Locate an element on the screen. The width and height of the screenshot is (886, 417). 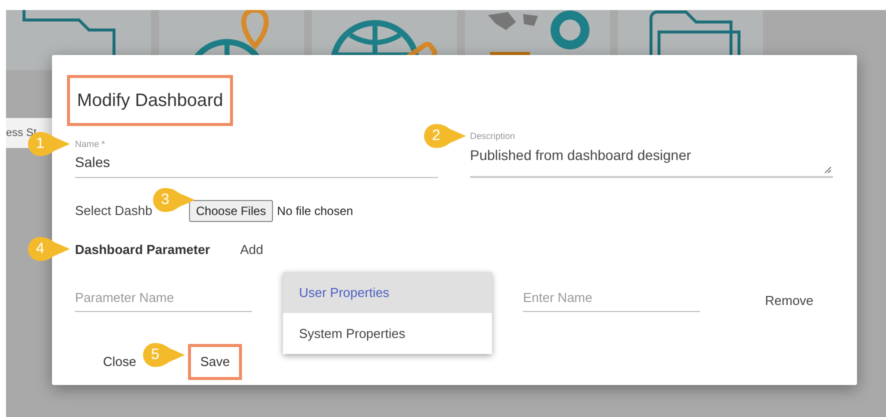
choose-files-button: Choose Files is located at coordinates (231, 211).